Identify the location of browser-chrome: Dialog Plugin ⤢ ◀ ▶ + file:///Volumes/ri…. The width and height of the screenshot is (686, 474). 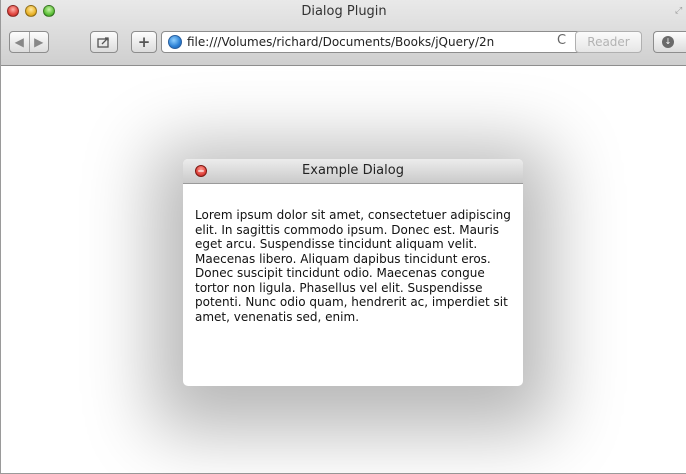
(343, 33).